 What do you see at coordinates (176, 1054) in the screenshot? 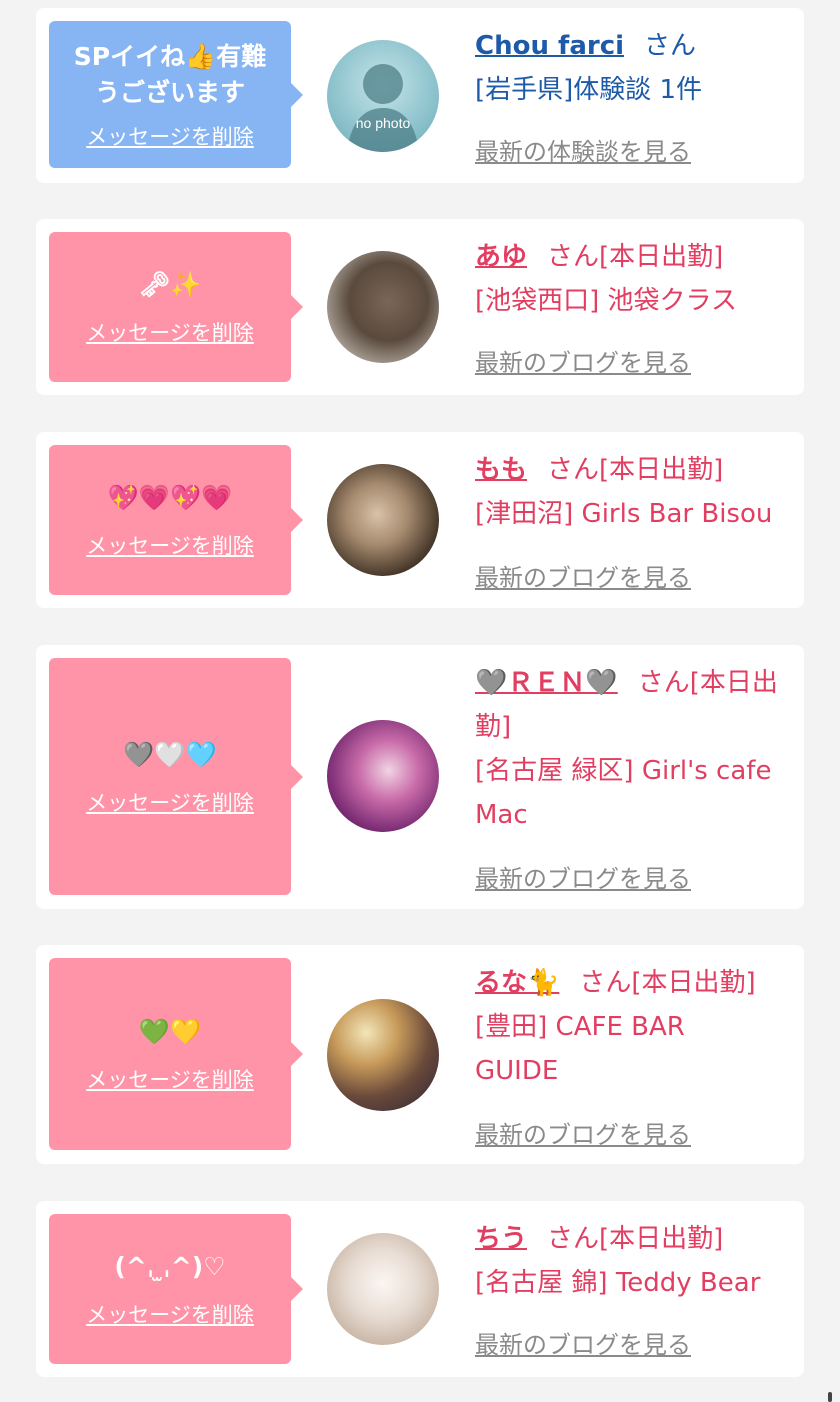
I see `message-bubble: 💚💛 メッセージを削除` at bounding box center [176, 1054].